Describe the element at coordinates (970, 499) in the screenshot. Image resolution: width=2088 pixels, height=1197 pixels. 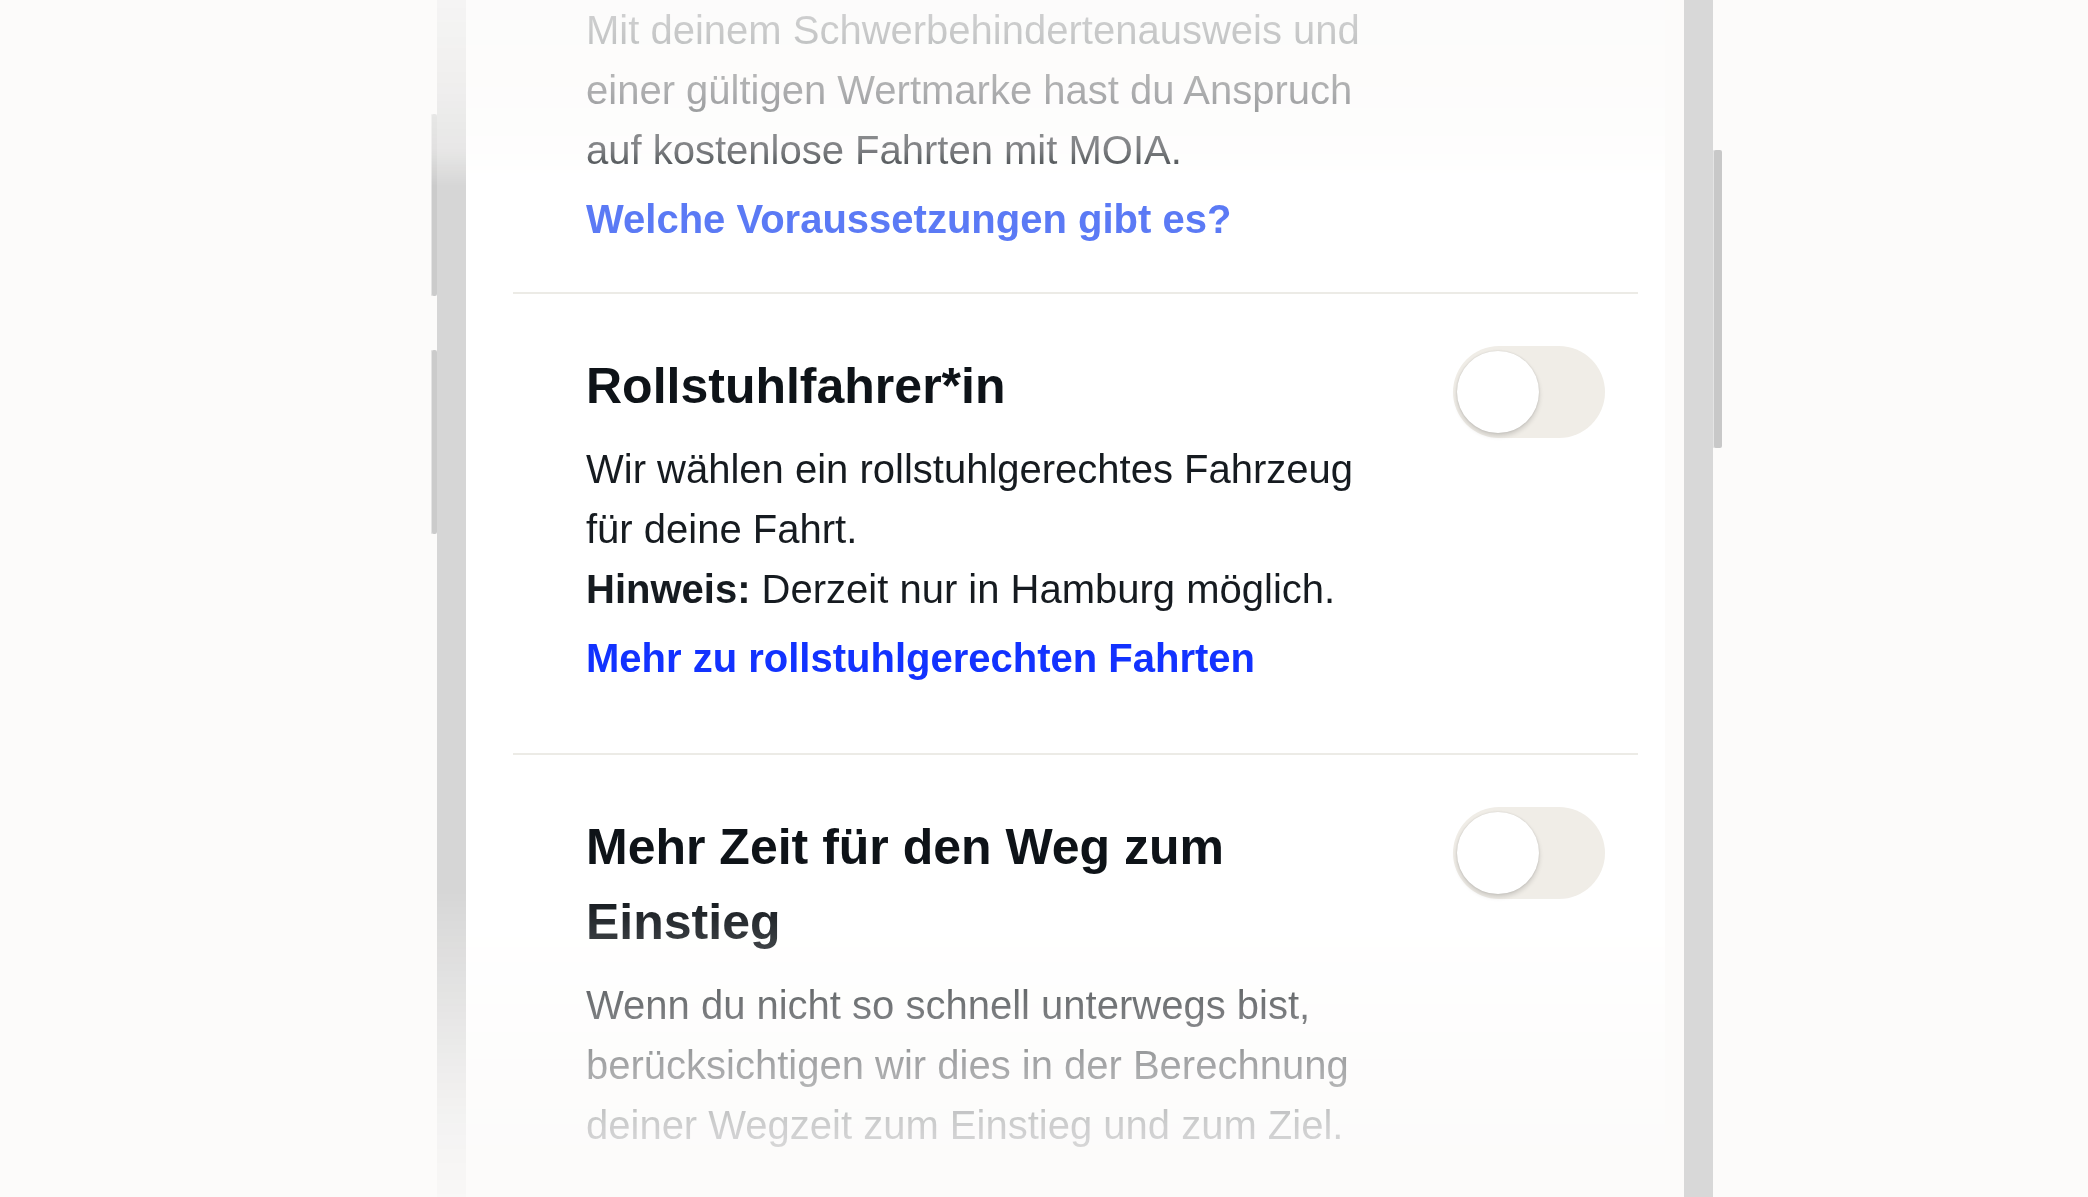
I see `description-text: Wir wählen ein rollstuhlgerechtes Fahrzeug für deine Fahrt.` at that location.